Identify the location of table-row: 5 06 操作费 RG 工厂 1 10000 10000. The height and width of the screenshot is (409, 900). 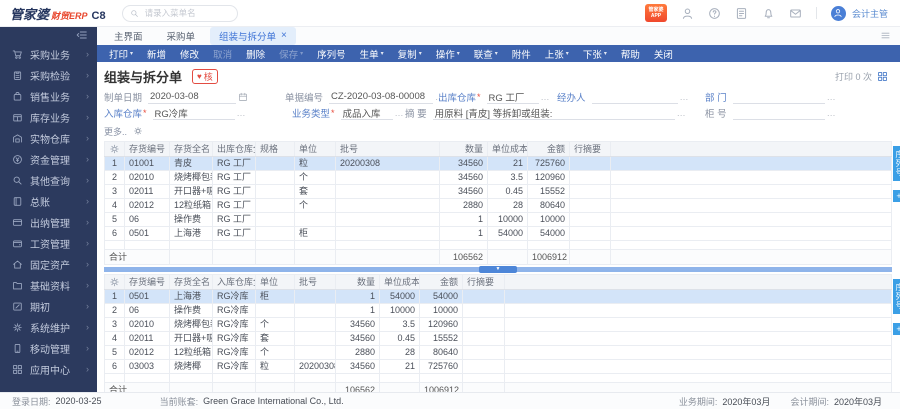
(498, 219).